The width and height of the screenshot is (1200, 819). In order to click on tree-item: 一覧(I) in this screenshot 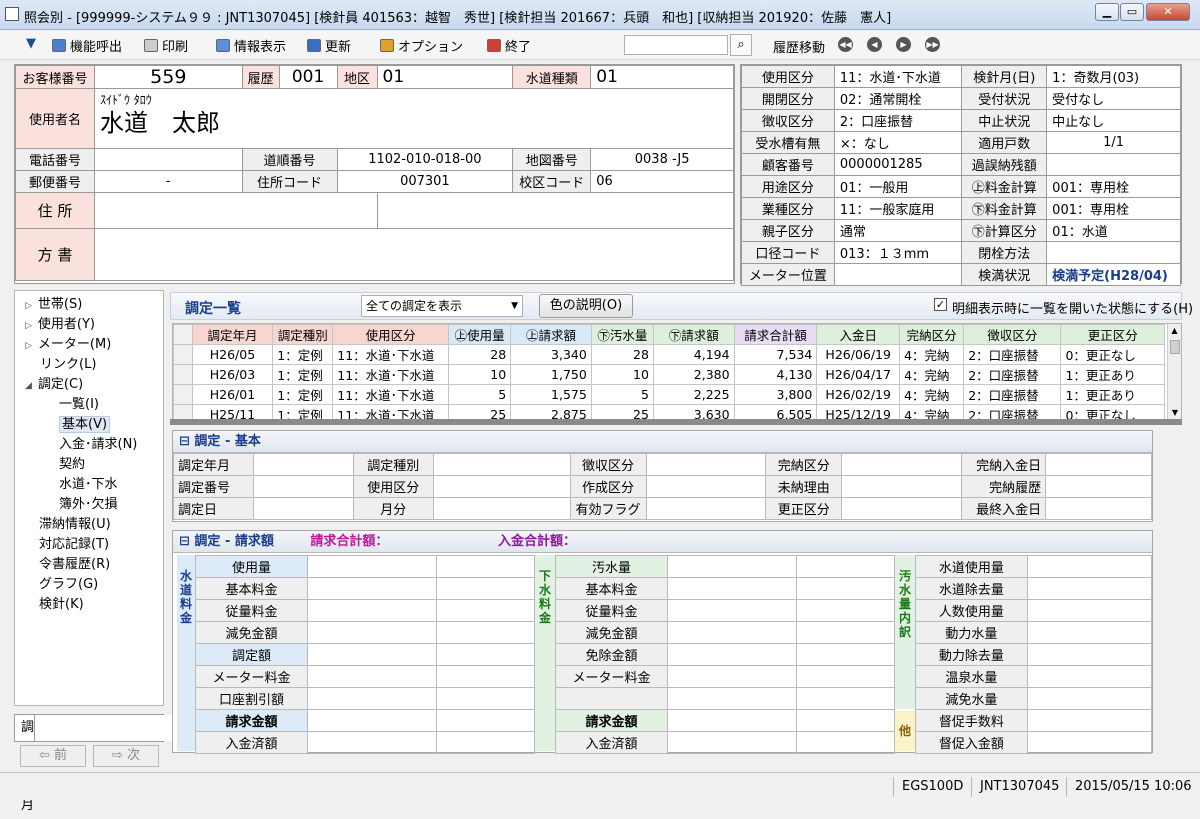, I will do `click(89, 405)`.